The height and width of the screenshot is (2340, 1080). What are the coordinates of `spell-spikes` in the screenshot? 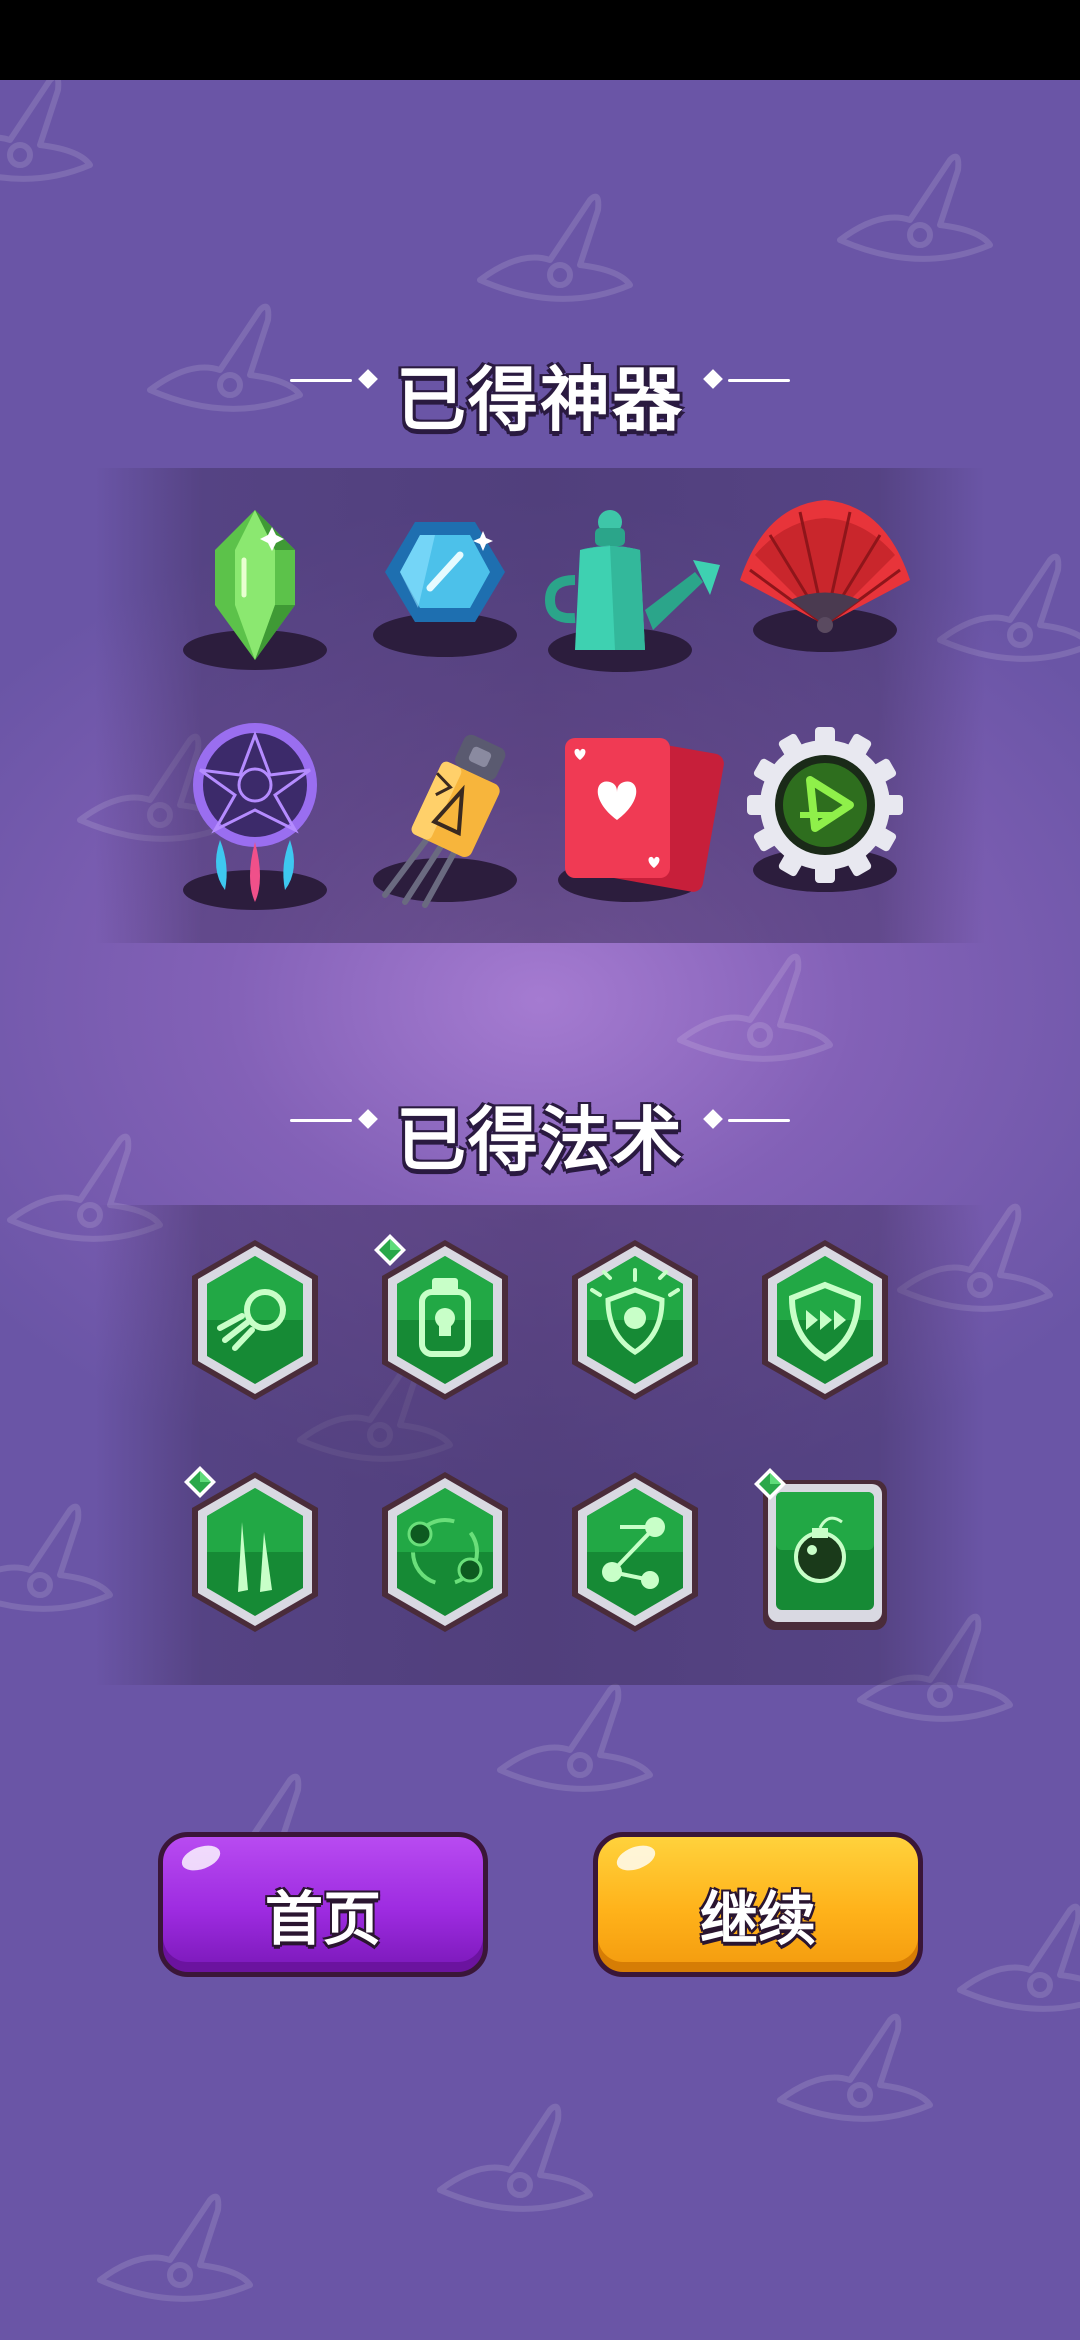 It's located at (252, 1551).